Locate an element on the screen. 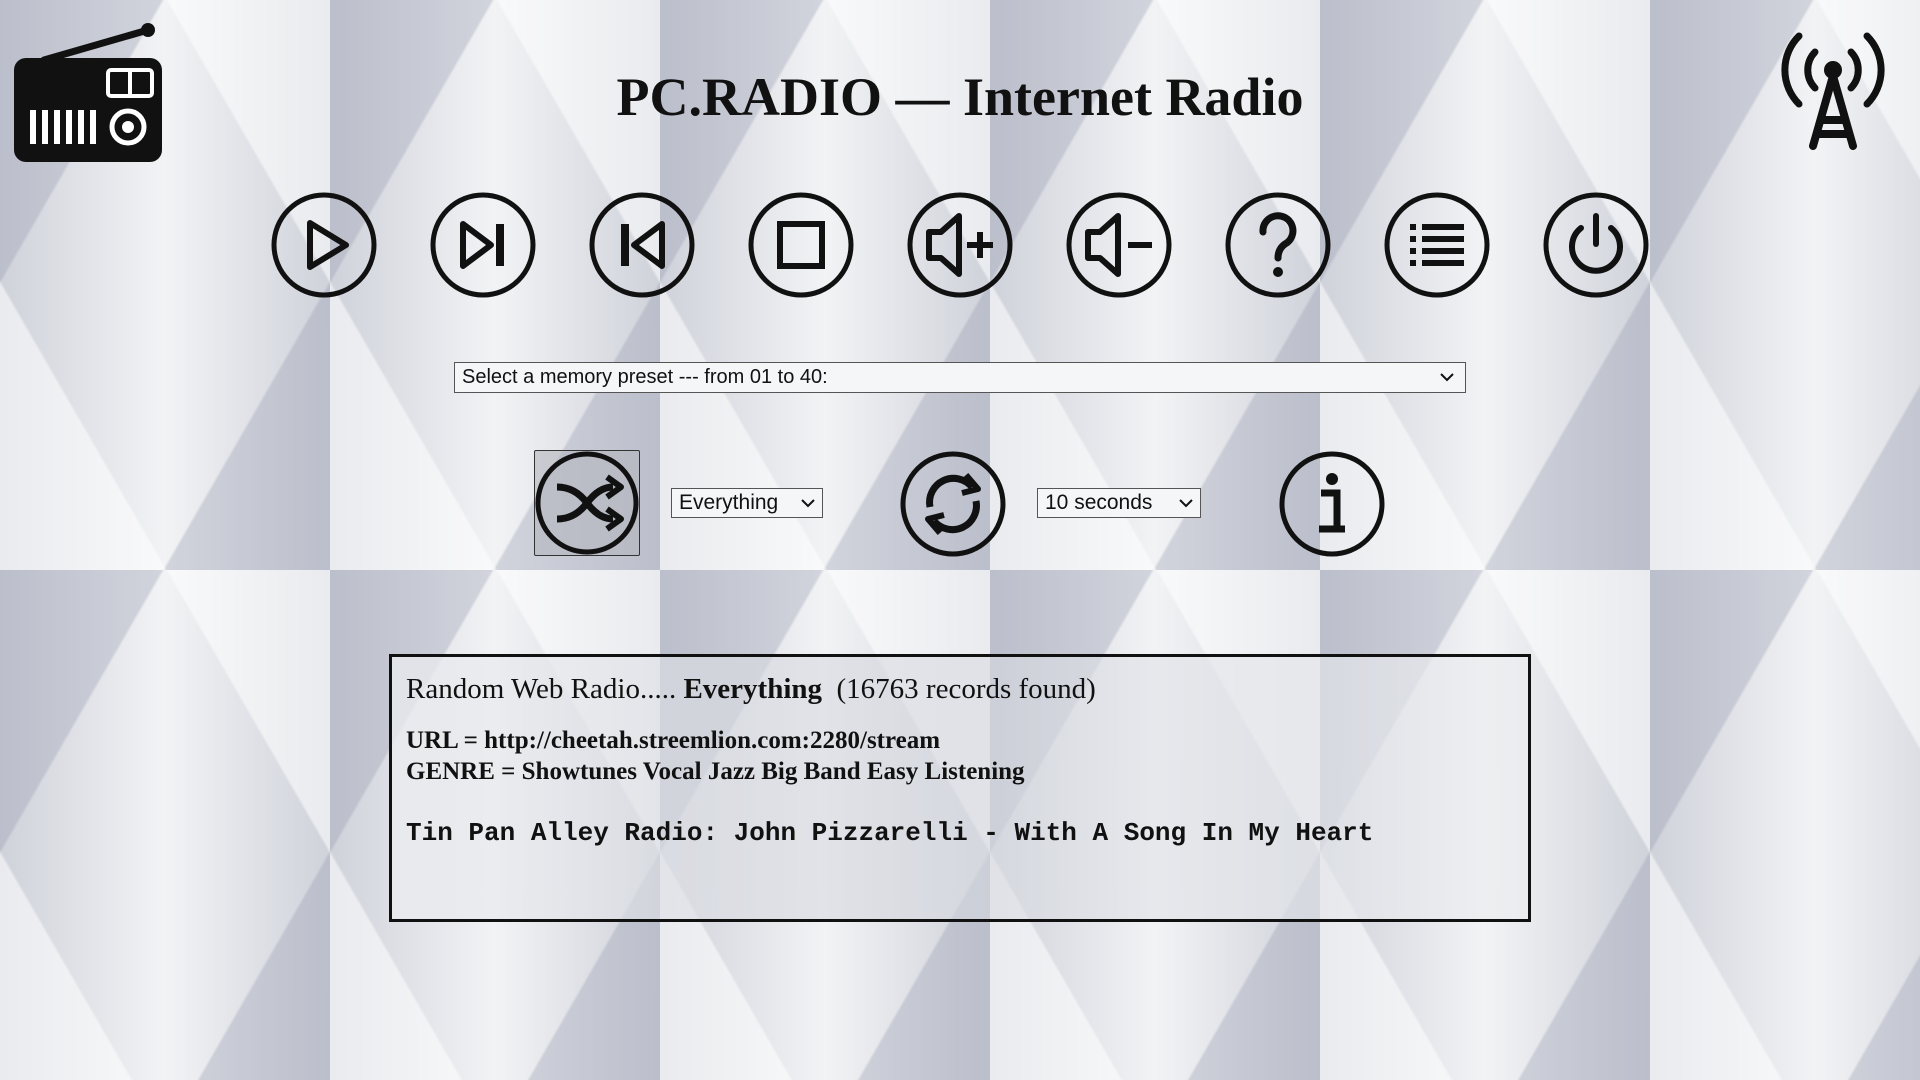 This screenshot has width=1920, height=1080. volume-down-icon is located at coordinates (1119, 245).